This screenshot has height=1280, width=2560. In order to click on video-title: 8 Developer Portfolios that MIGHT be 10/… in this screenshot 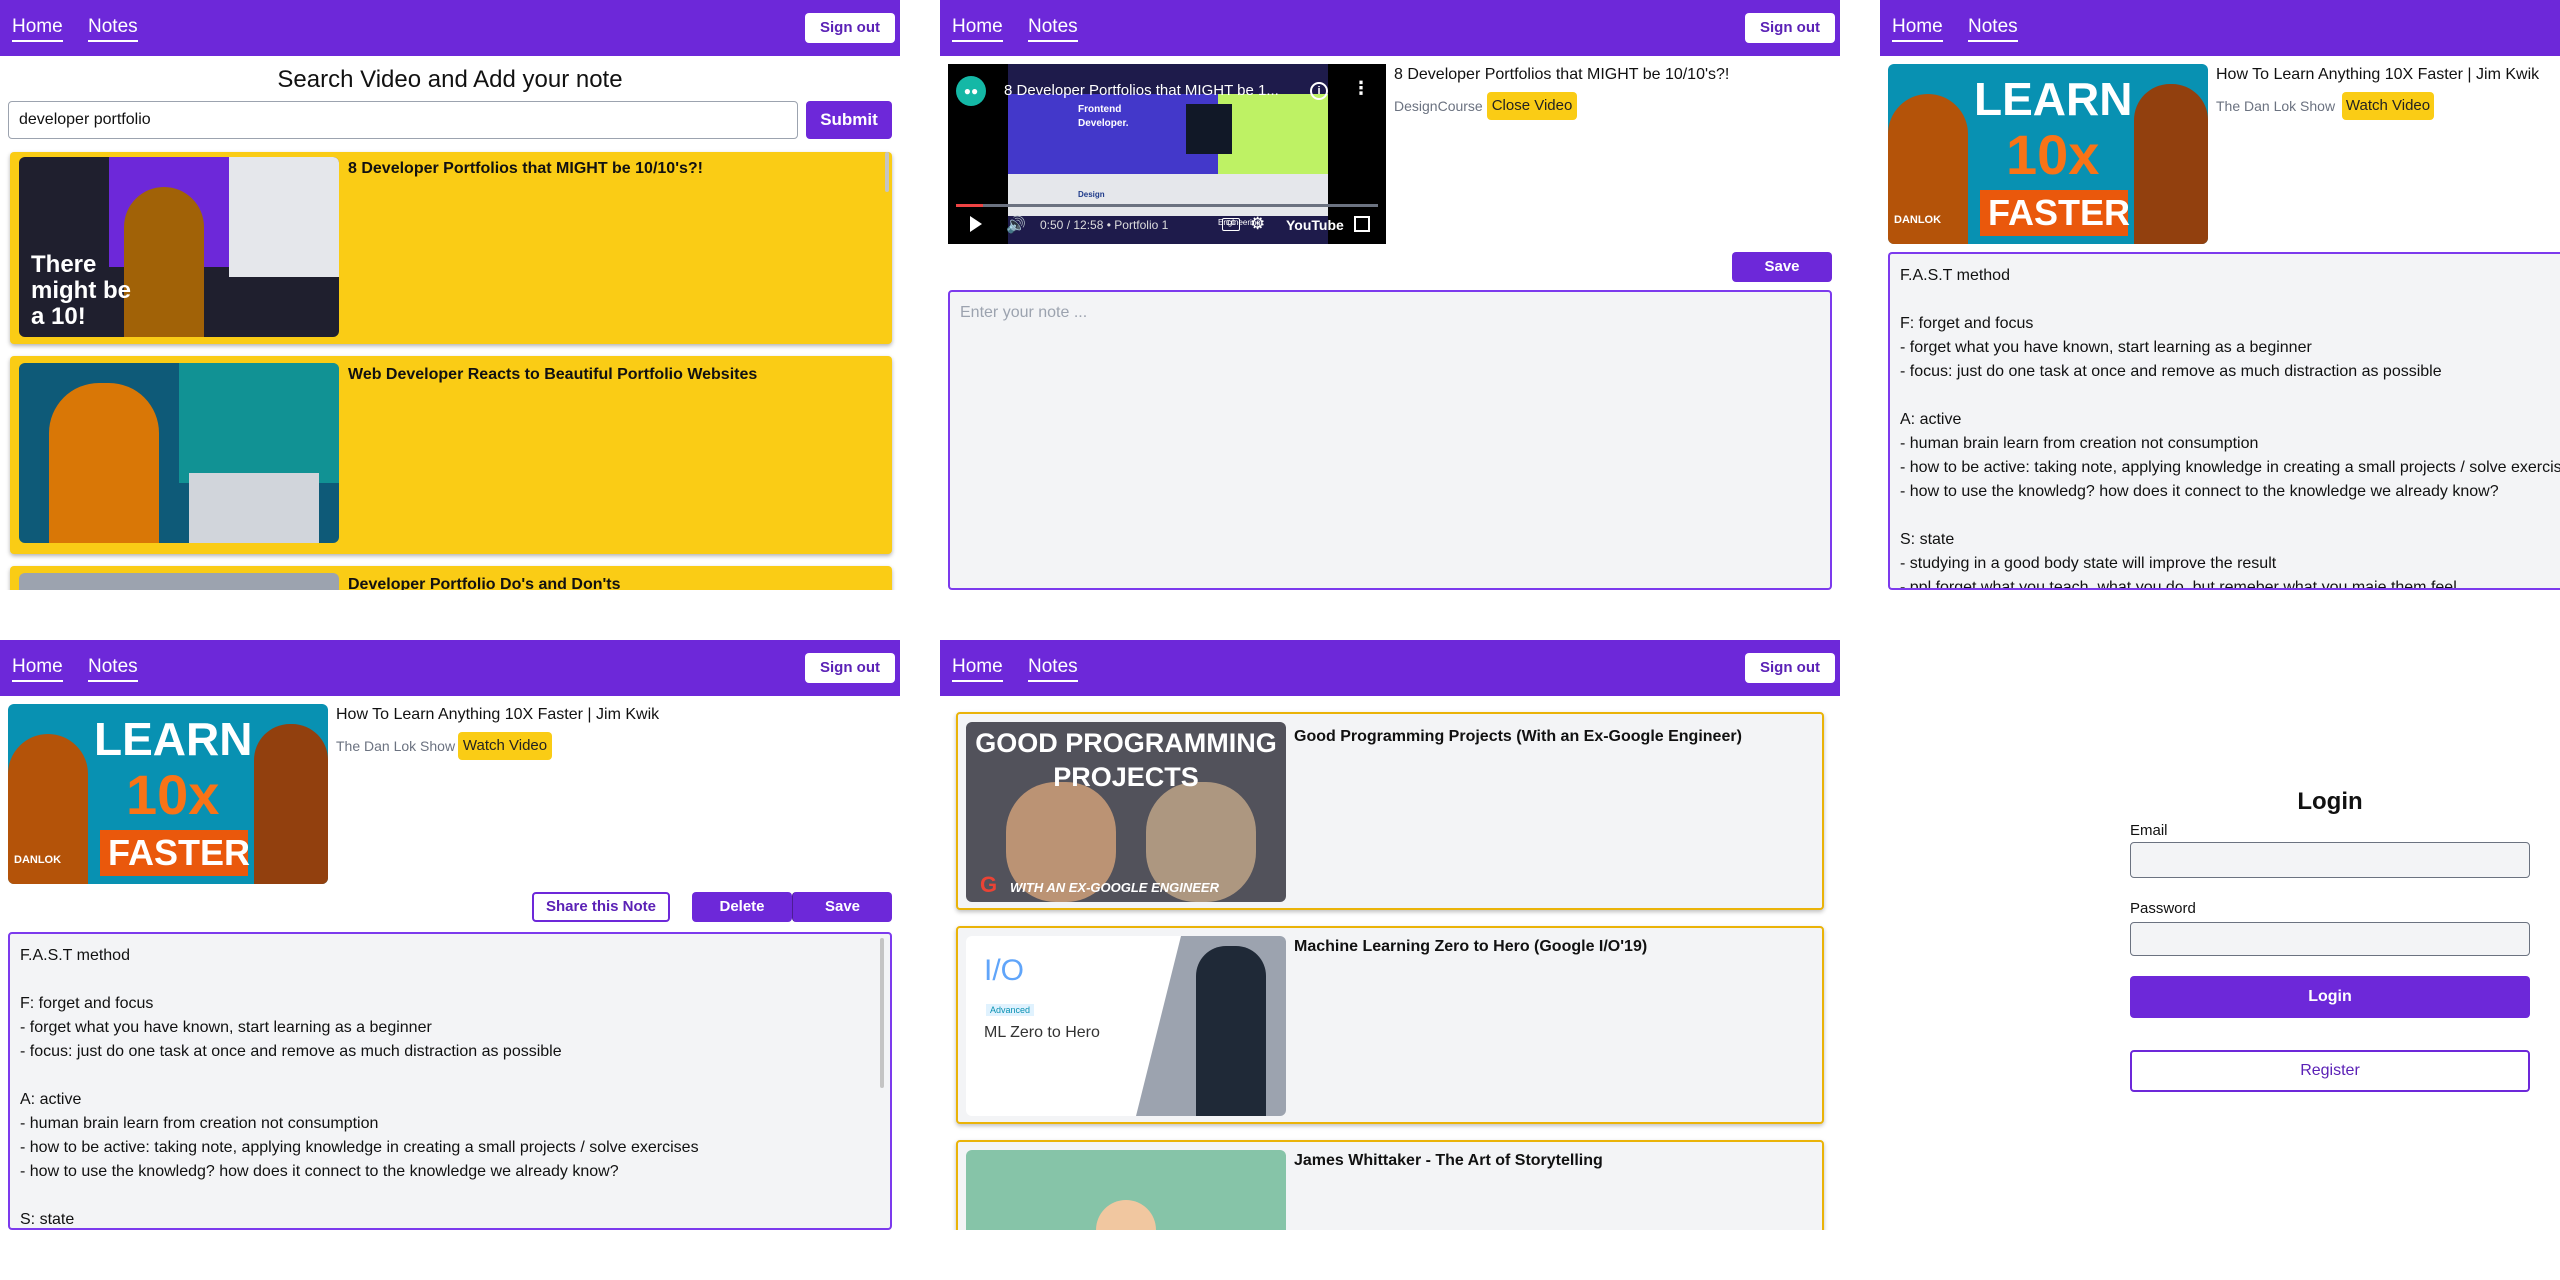, I will do `click(1562, 74)`.